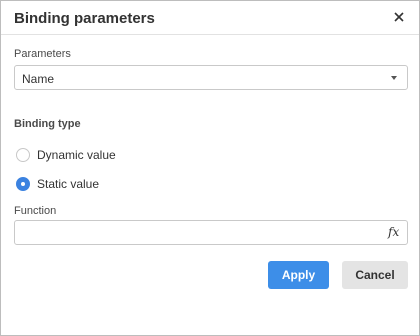 Image resolution: width=420 pixels, height=336 pixels. What do you see at coordinates (35, 211) in the screenshot?
I see `function-label: Function` at bounding box center [35, 211].